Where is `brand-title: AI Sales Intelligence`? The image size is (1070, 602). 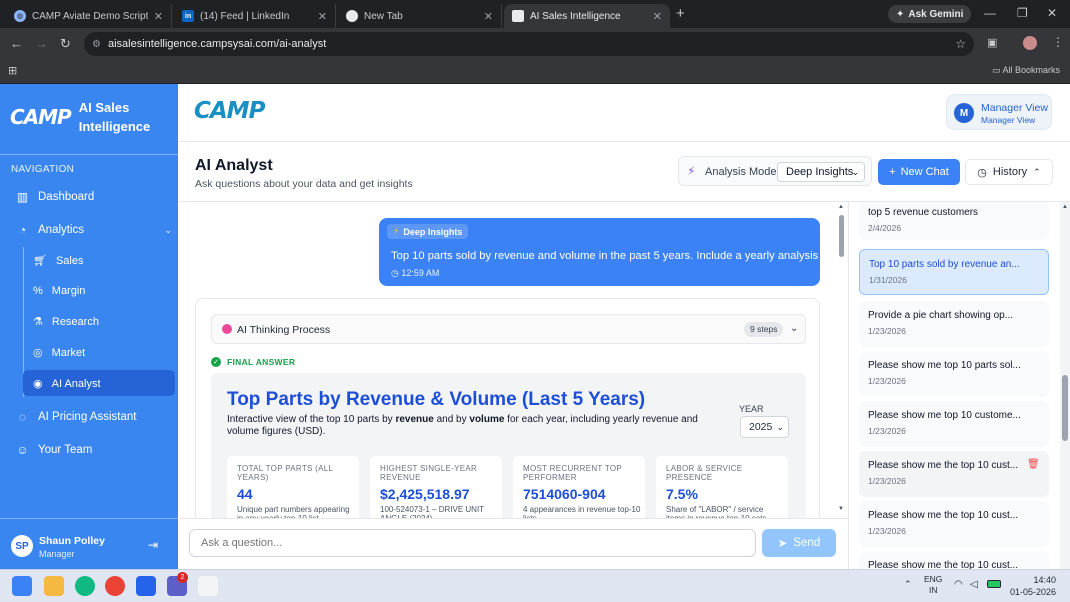 brand-title: AI Sales Intelligence is located at coordinates (115, 117).